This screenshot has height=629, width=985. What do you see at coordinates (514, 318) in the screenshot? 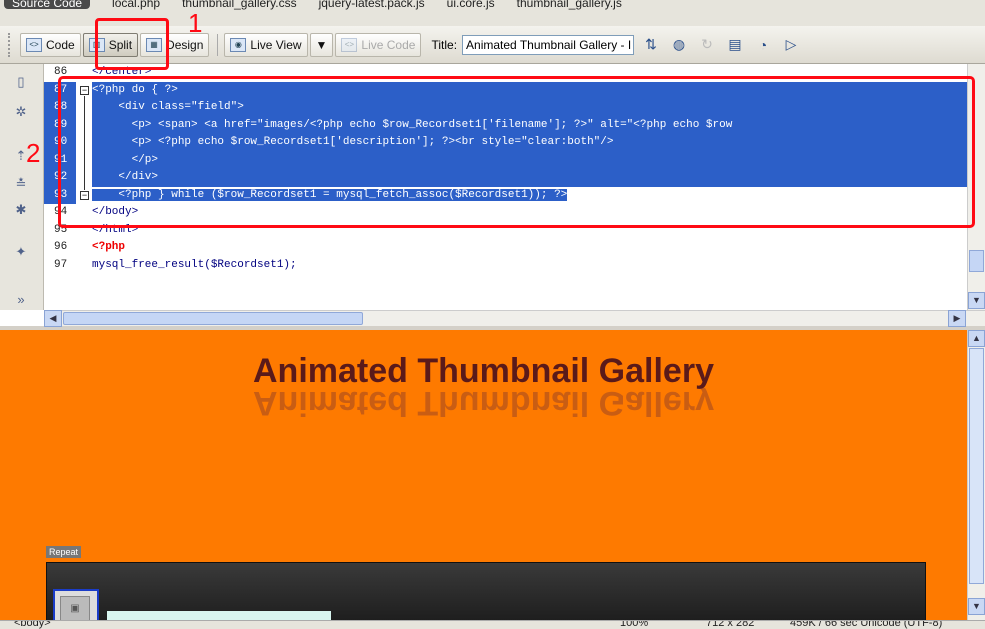
I see `code-horizontal-scrollbar: ◀ ▶` at bounding box center [514, 318].